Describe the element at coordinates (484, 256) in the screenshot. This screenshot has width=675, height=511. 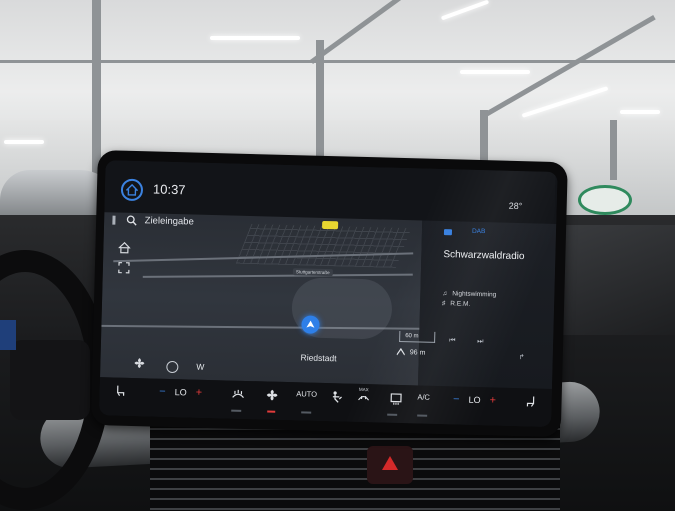
I see `station-name: Schwarzwaldradio` at that location.